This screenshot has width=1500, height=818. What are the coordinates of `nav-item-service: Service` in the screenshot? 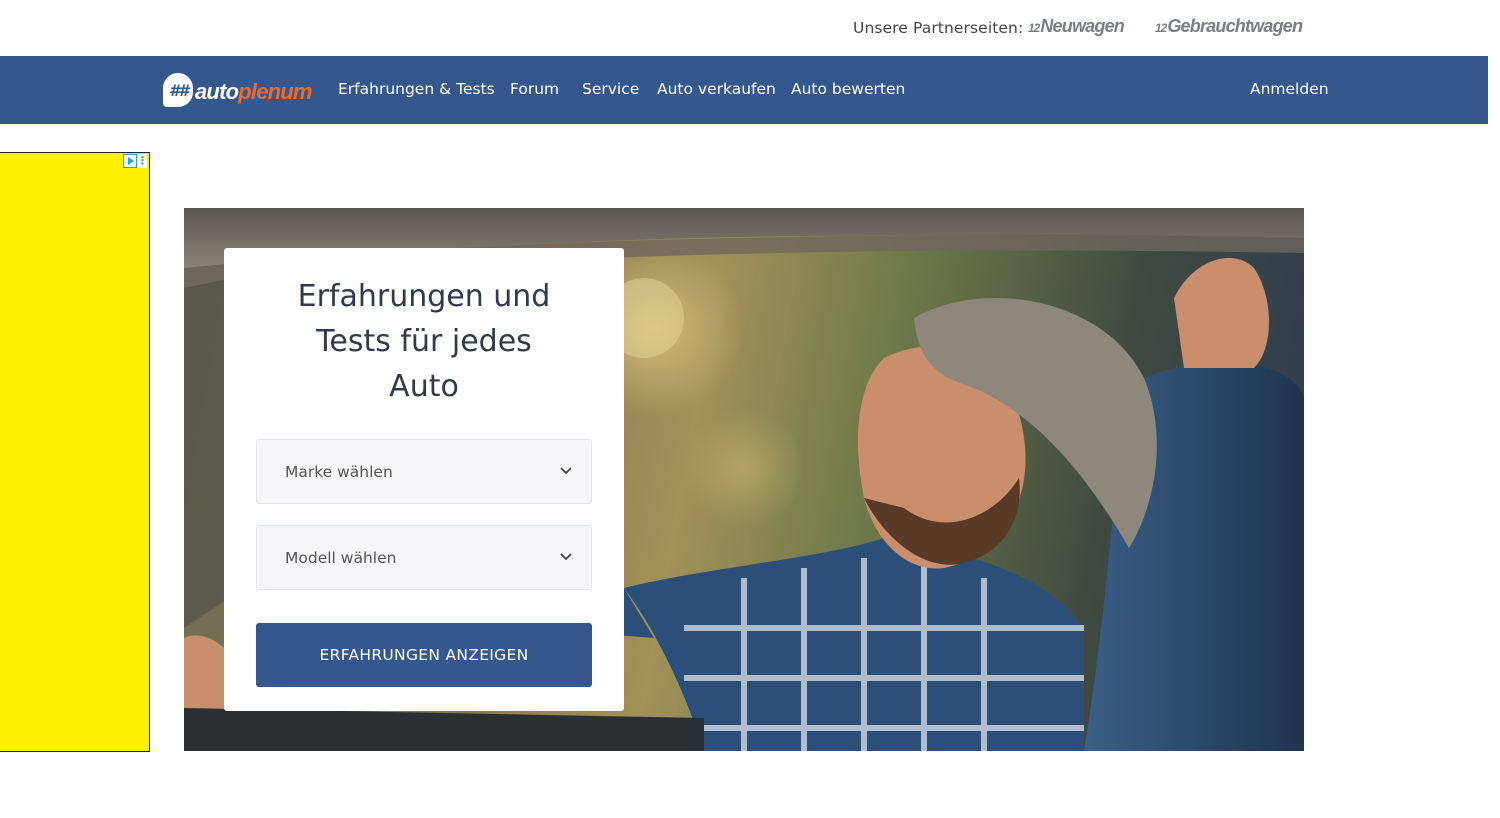 It's located at (610, 89).